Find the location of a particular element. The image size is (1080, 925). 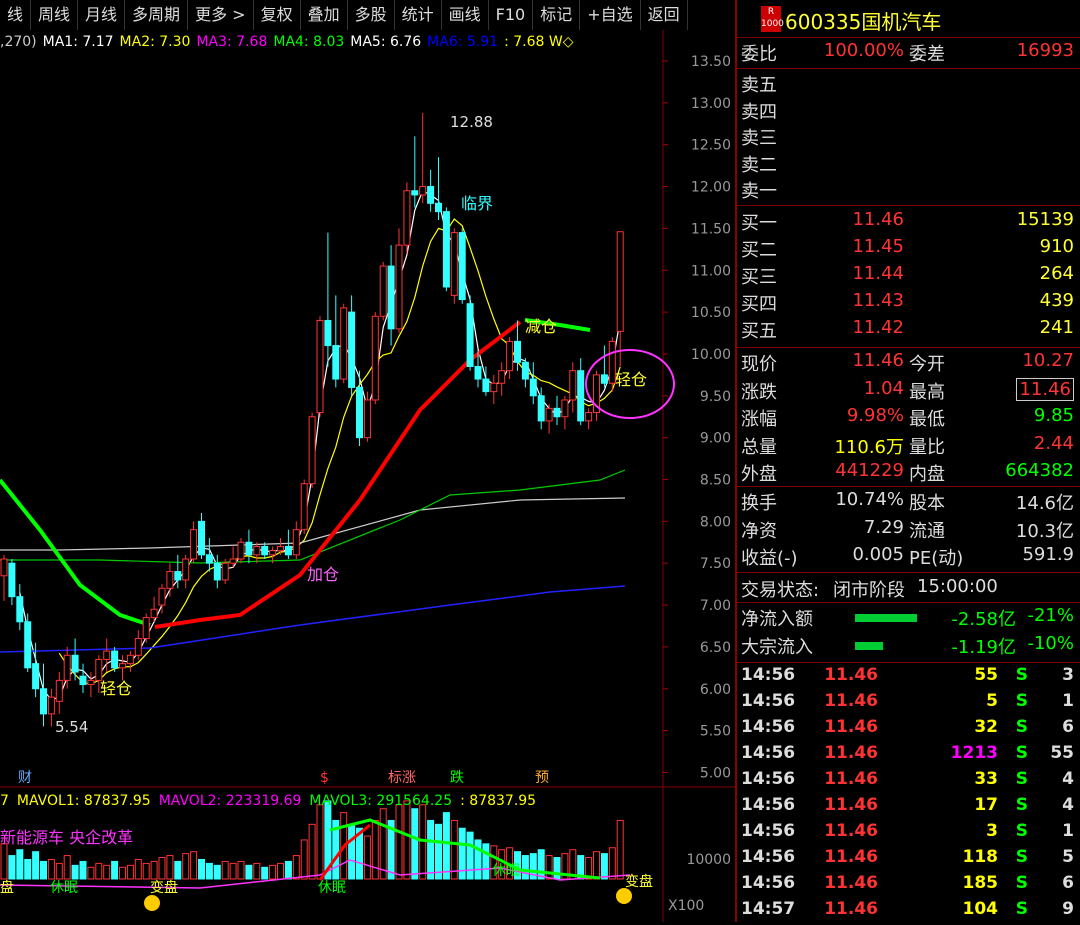

toolbar-item-2: 月线 is located at coordinates (102, 15).